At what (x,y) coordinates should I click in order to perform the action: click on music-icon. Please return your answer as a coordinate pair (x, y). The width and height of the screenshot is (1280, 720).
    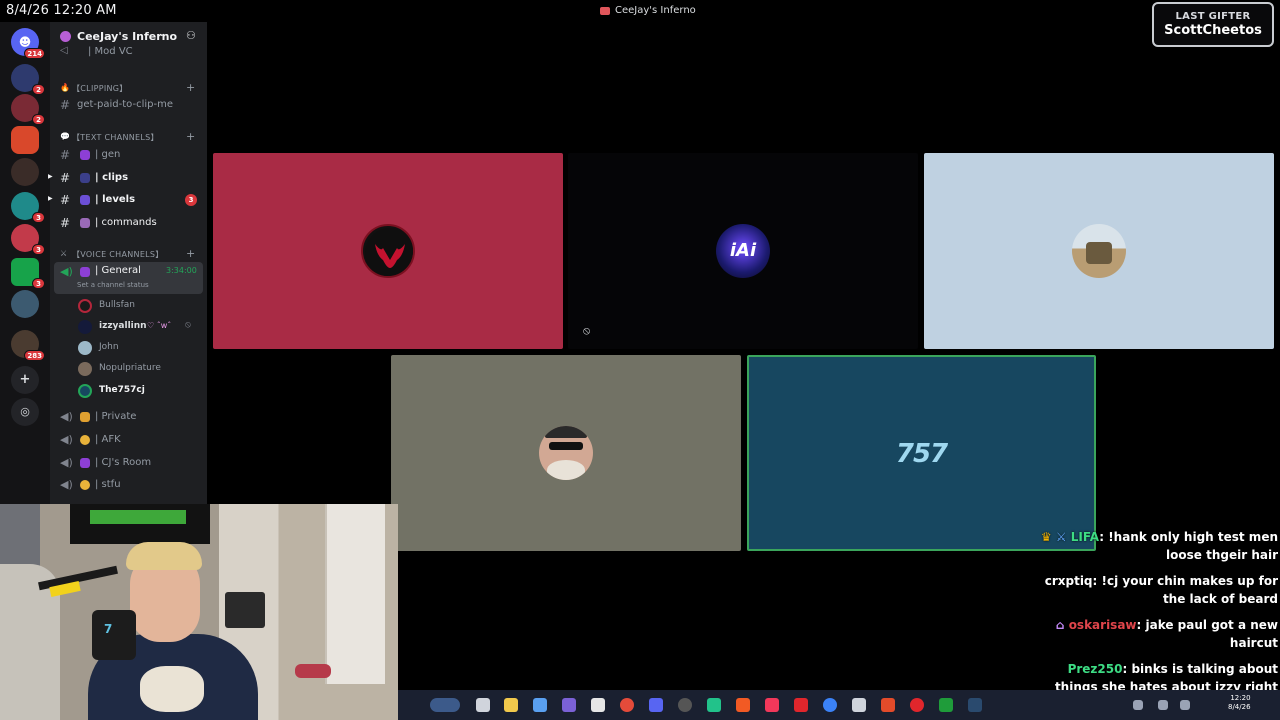
    Looking at the image, I should click on (772, 705).